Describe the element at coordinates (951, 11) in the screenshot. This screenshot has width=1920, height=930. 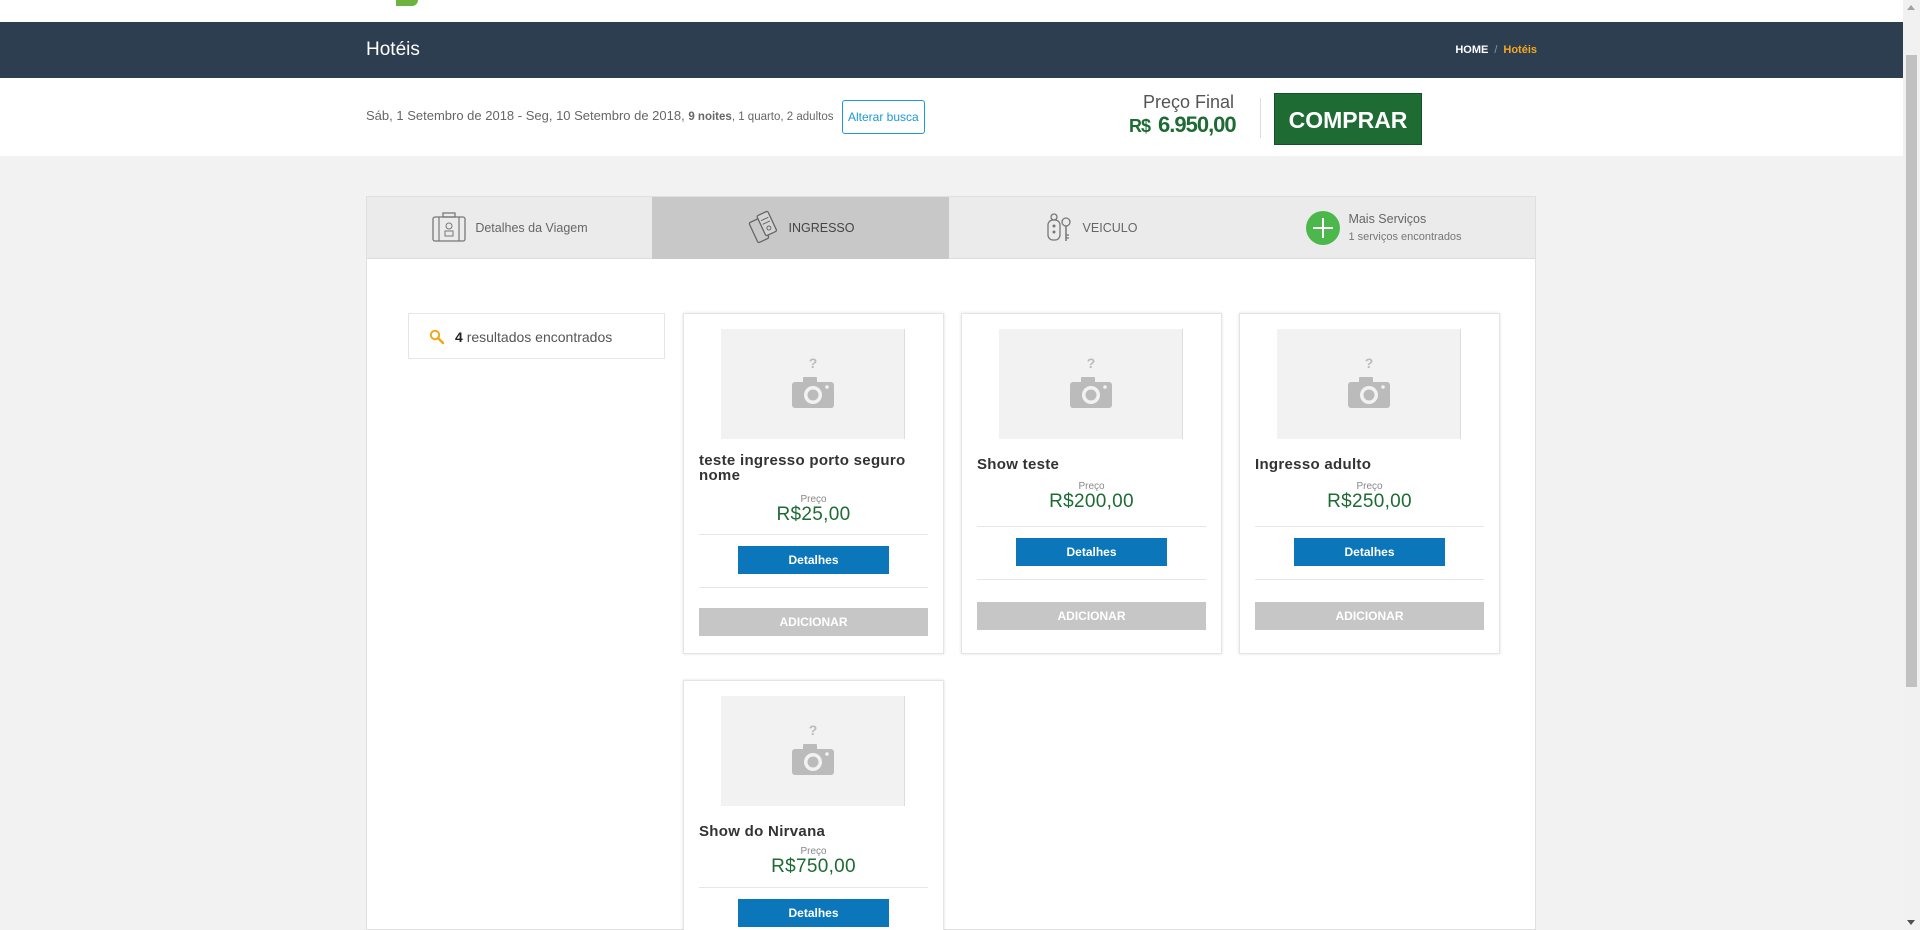
I see `top-strip` at that location.